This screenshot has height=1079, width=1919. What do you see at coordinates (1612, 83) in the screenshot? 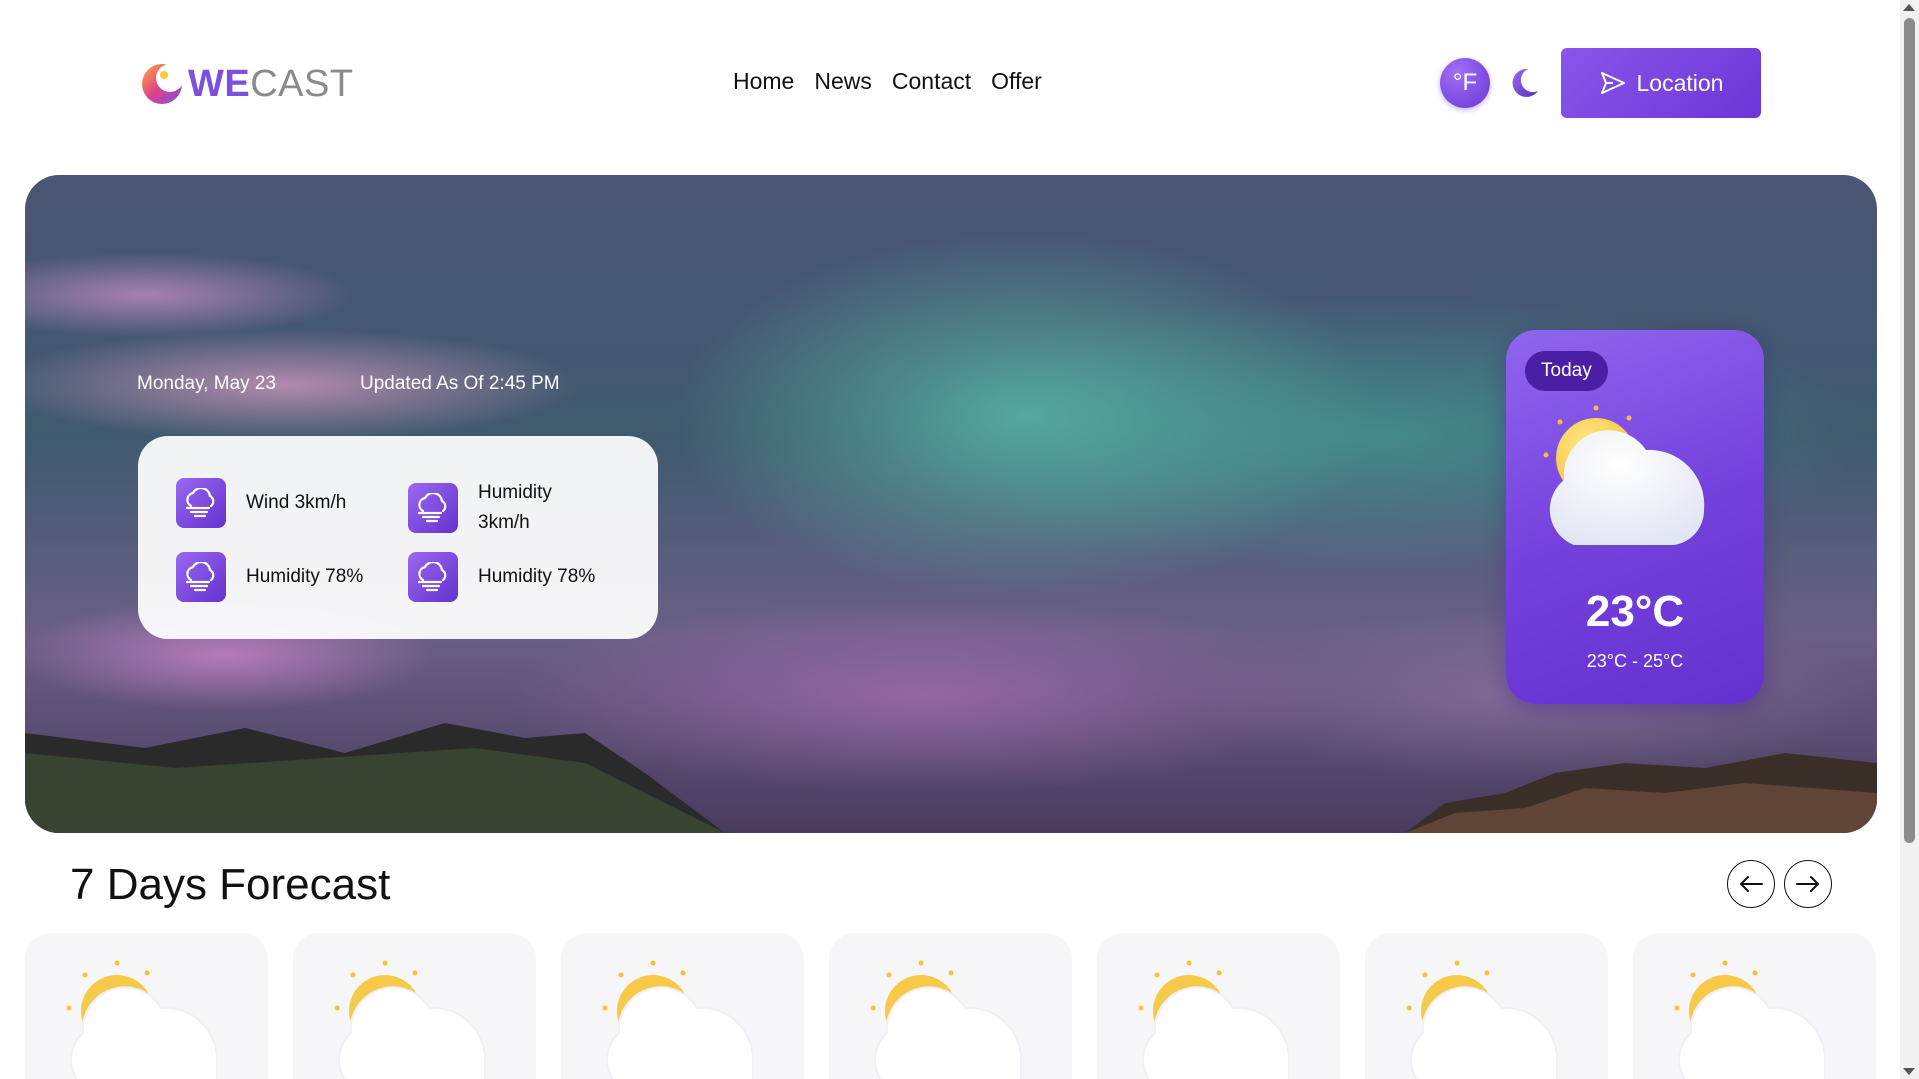
I see `send-icon` at bounding box center [1612, 83].